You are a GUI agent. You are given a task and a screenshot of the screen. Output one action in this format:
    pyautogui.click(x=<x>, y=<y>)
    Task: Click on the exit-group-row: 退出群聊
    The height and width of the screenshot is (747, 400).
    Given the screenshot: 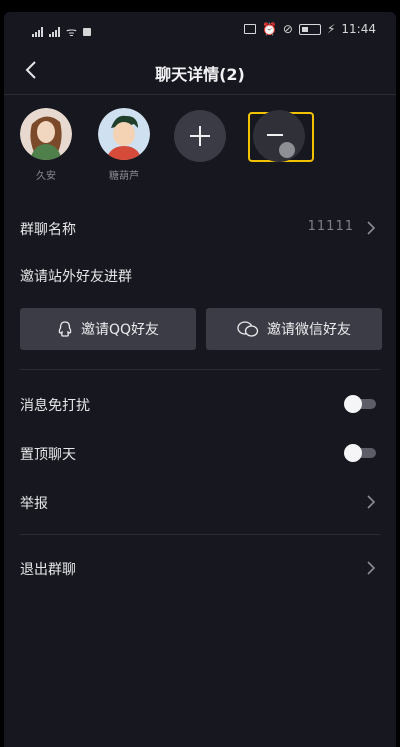 What is the action you would take?
    pyautogui.click(x=200, y=568)
    